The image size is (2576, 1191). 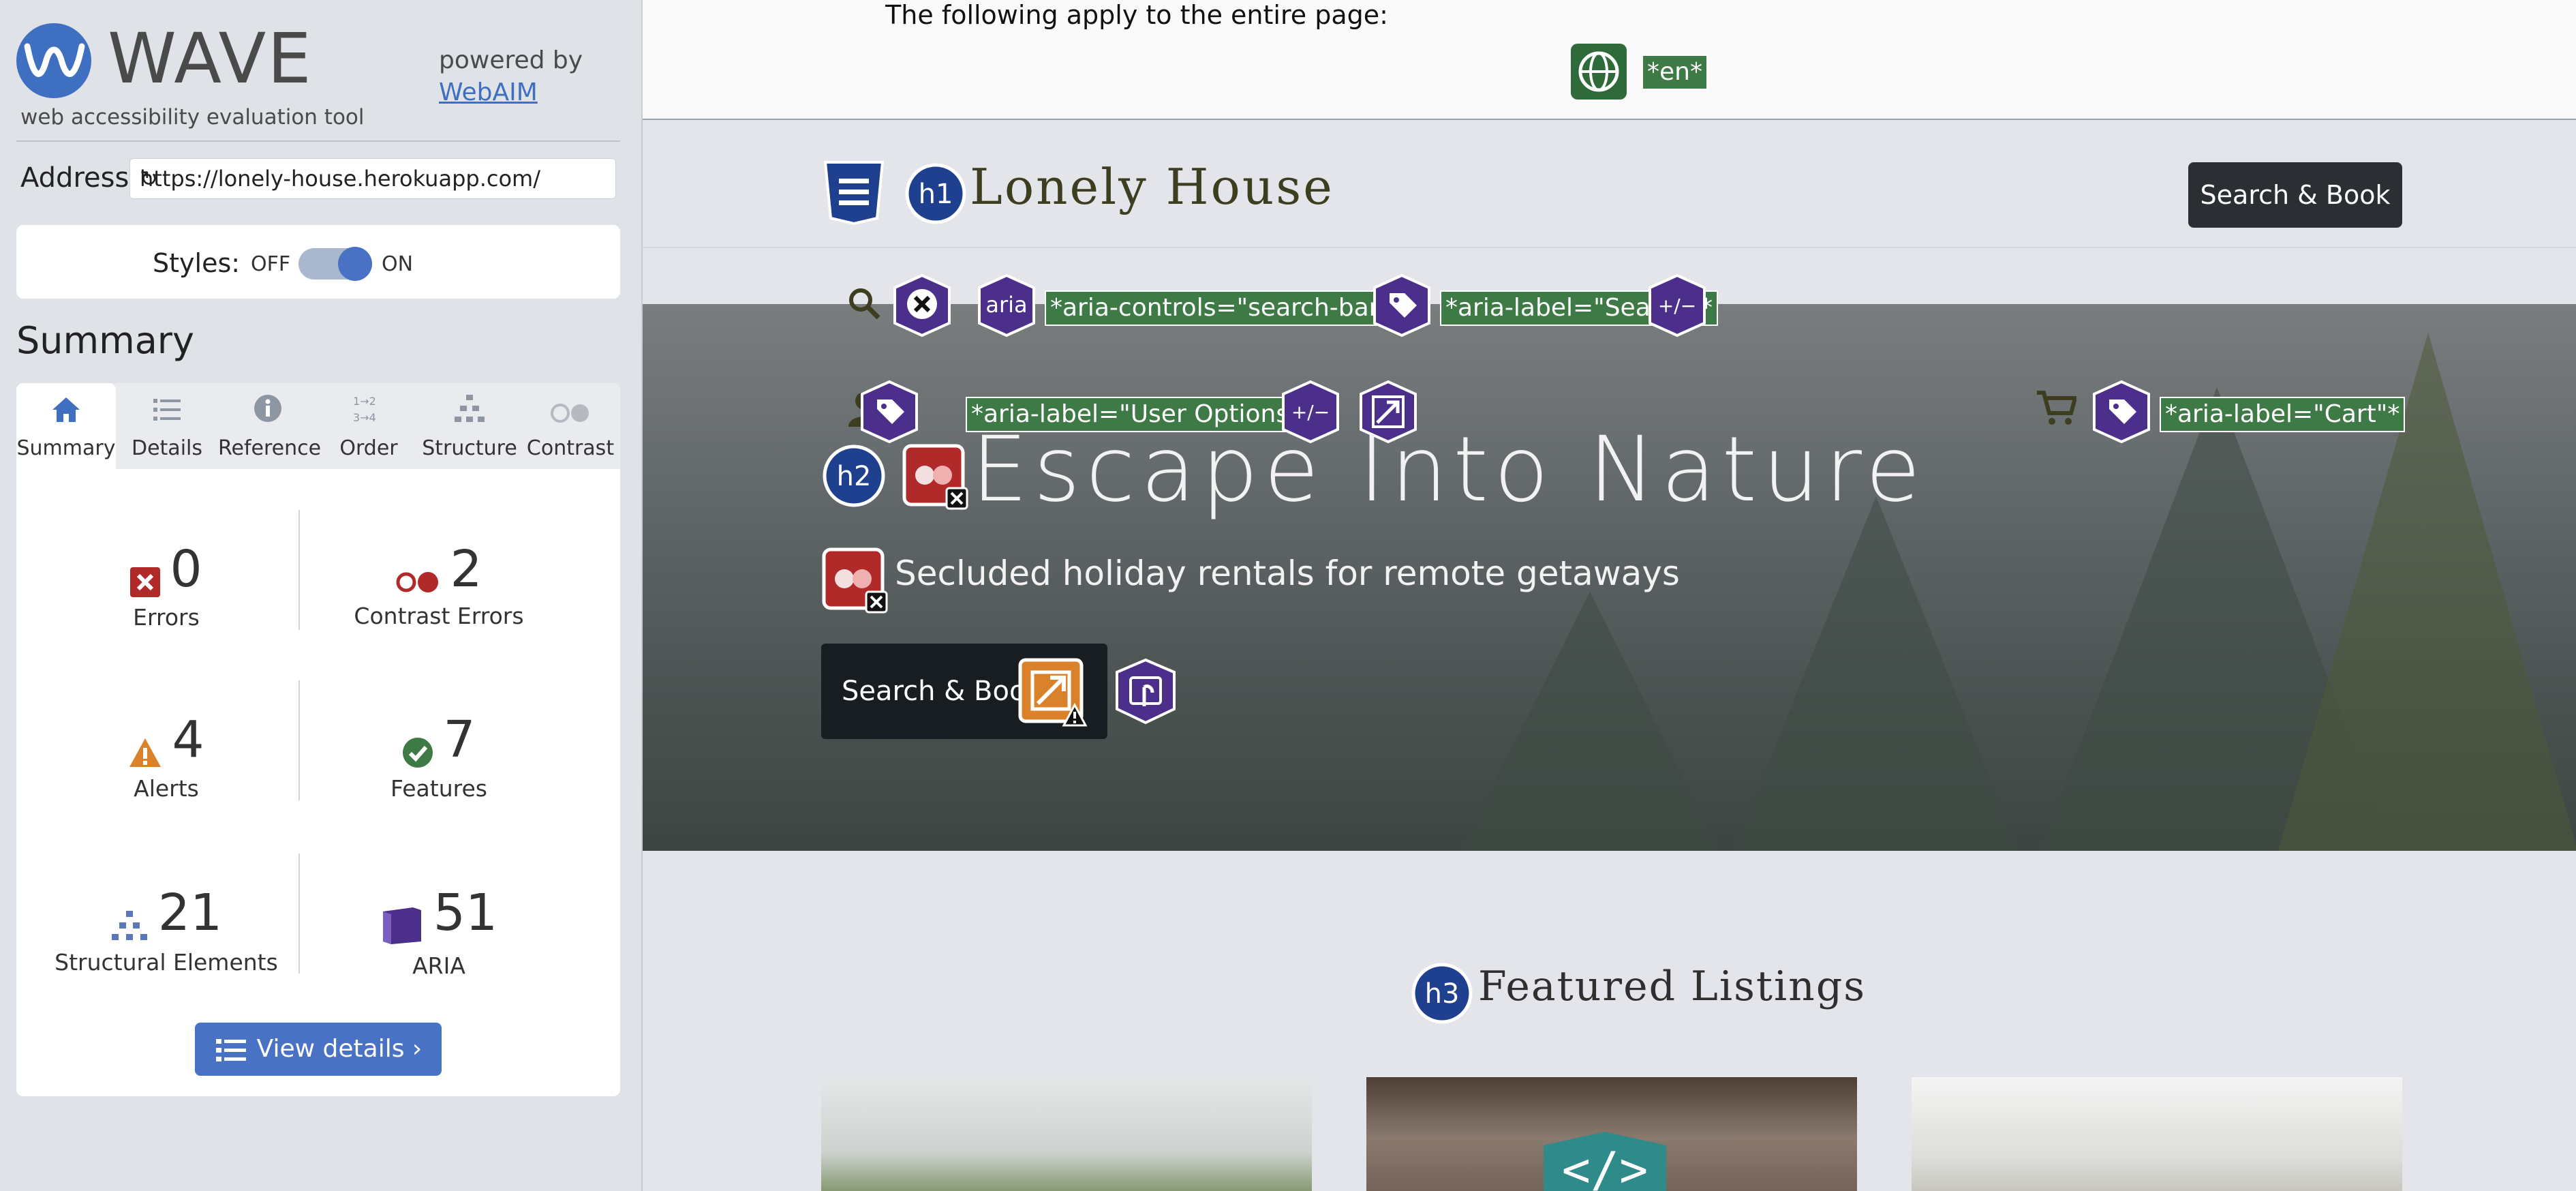 I want to click on globe-icon, so click(x=1598, y=71).